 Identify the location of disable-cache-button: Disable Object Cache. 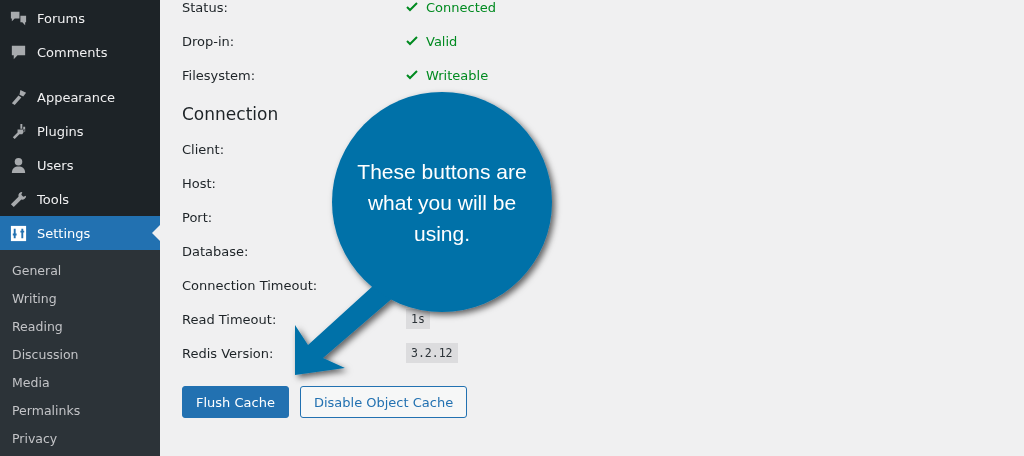
(383, 402).